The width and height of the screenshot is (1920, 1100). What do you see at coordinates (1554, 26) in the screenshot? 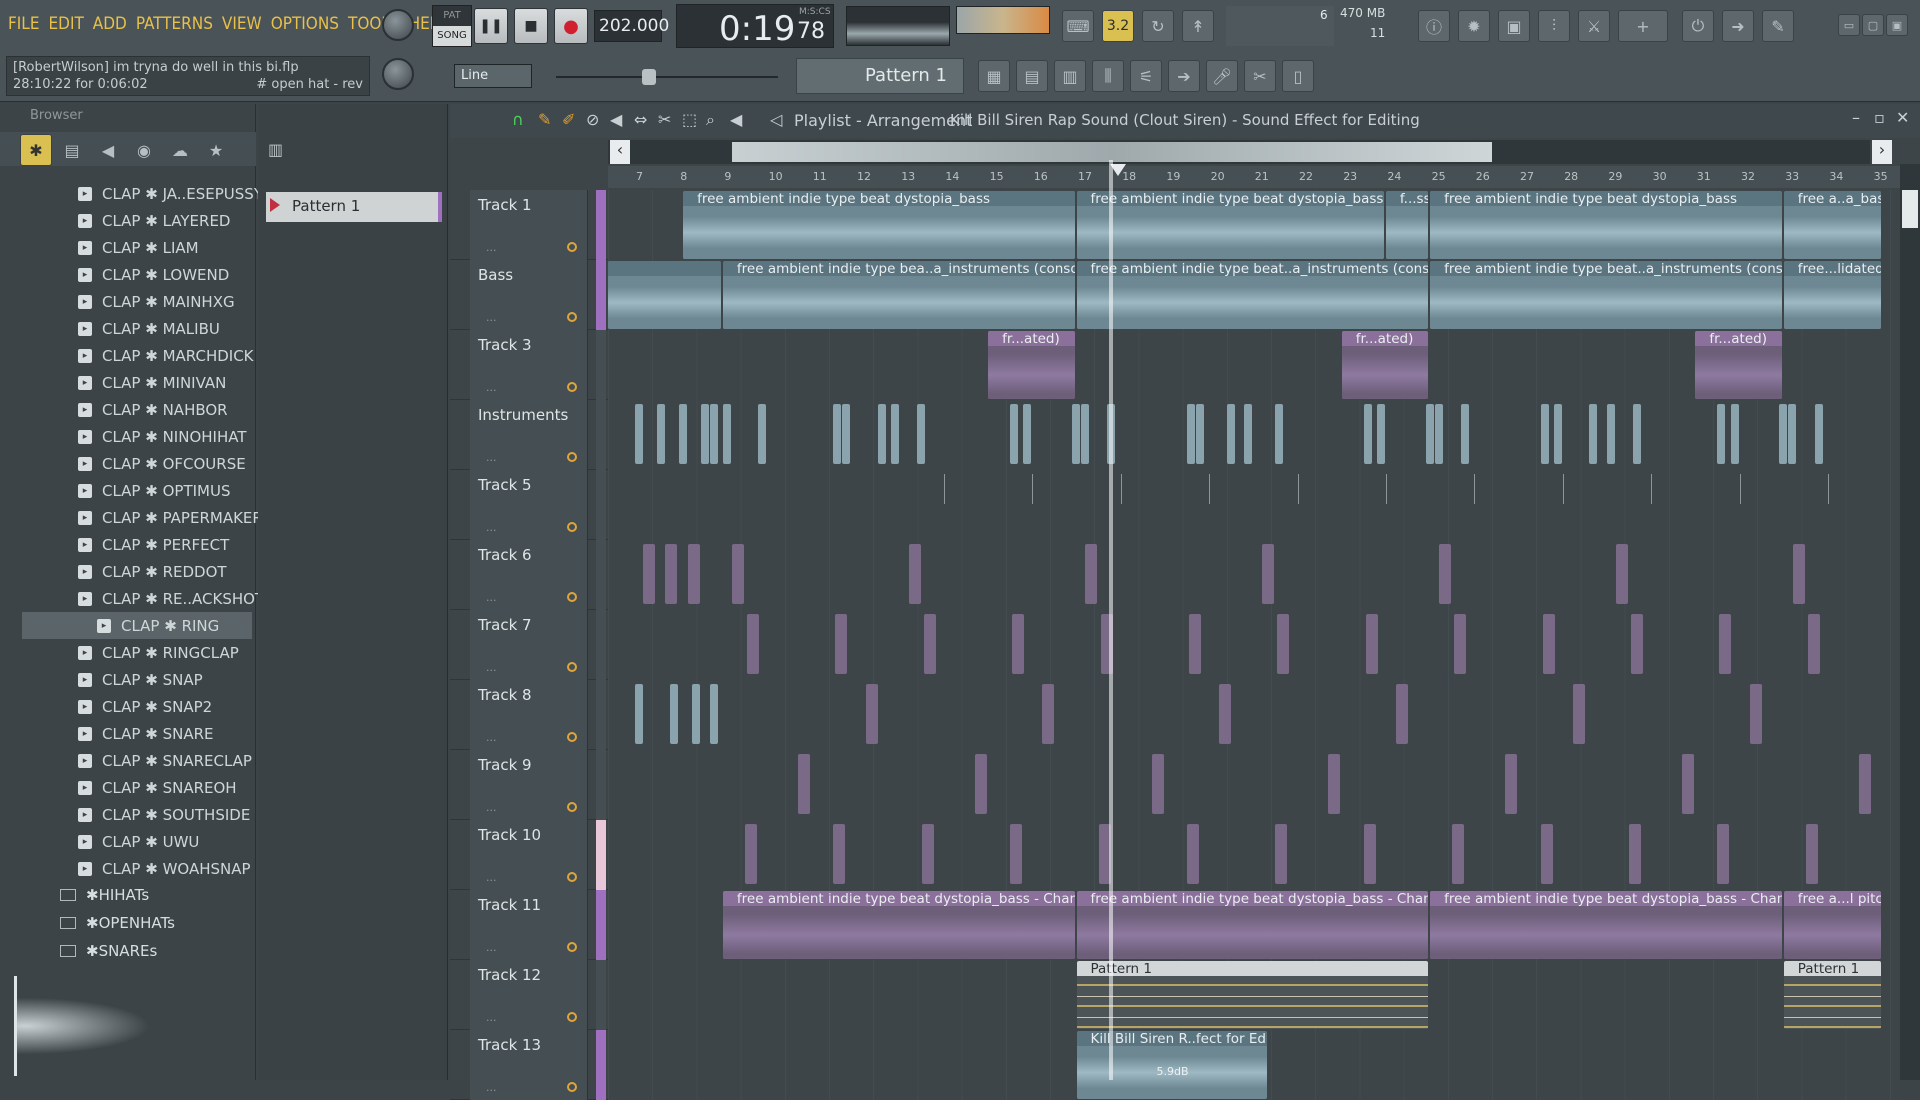
I see `mixer-icon: ⫶` at bounding box center [1554, 26].